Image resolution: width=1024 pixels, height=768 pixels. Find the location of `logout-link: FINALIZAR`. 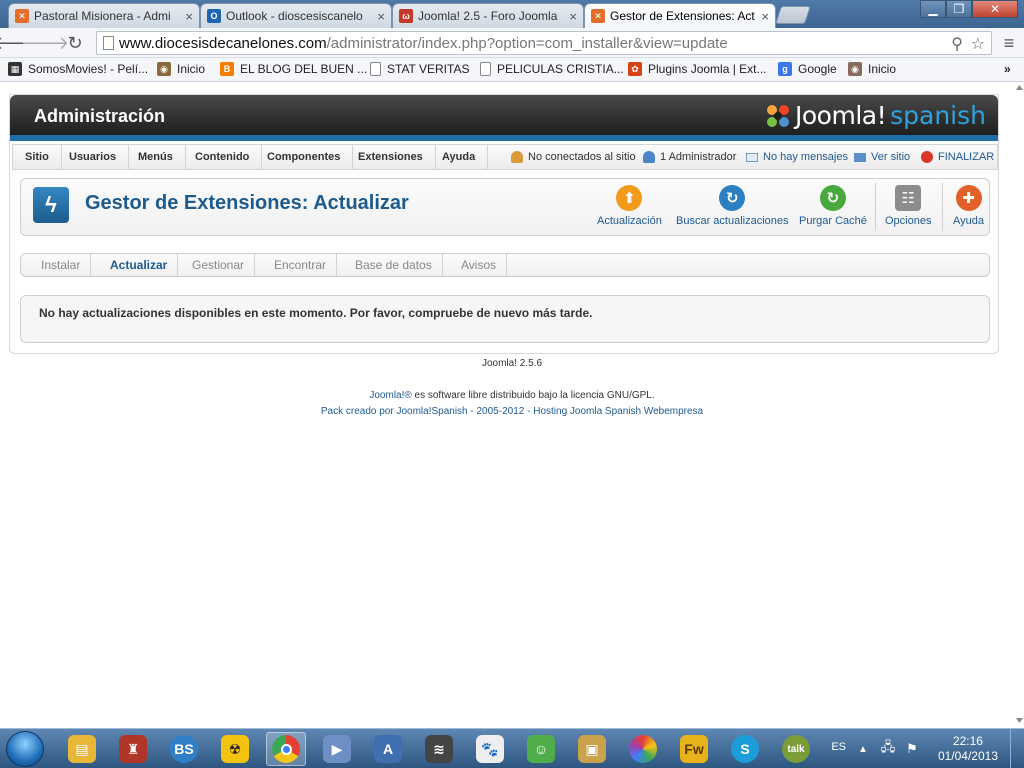

logout-link: FINALIZAR is located at coordinates (957, 157).